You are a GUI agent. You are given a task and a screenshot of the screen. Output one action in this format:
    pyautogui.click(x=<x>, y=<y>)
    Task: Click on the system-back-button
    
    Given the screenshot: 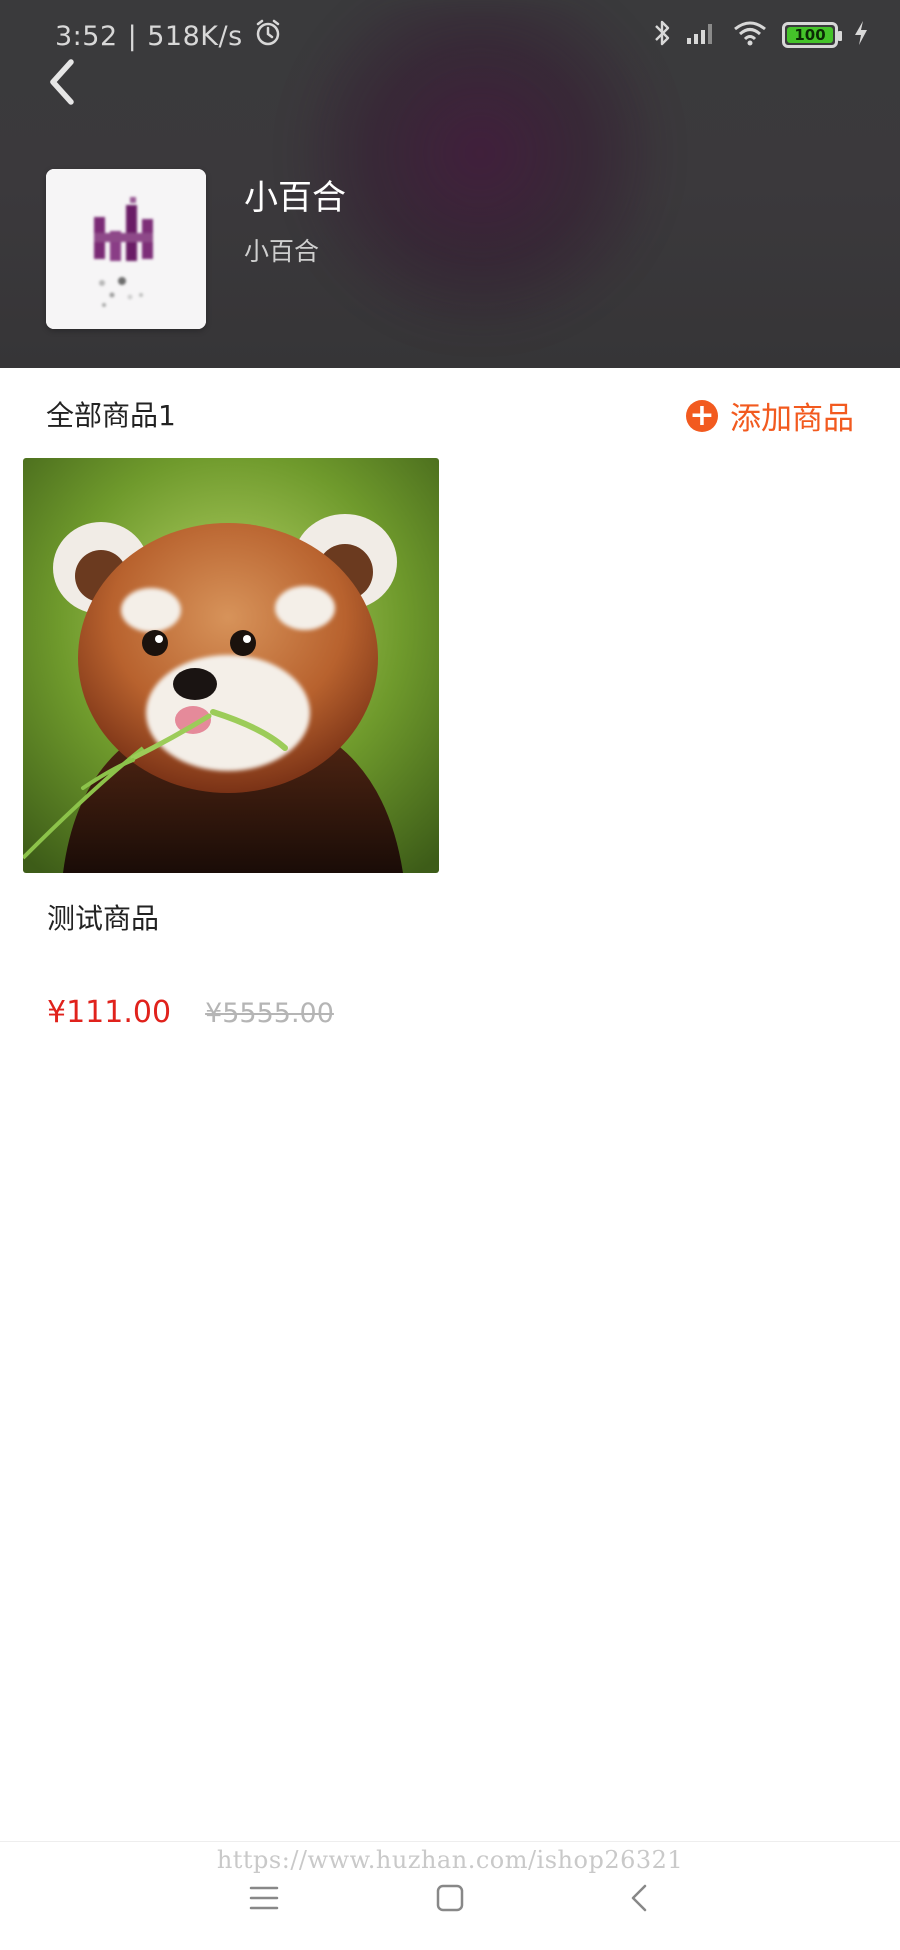 What is the action you would take?
    pyautogui.click(x=639, y=1898)
    